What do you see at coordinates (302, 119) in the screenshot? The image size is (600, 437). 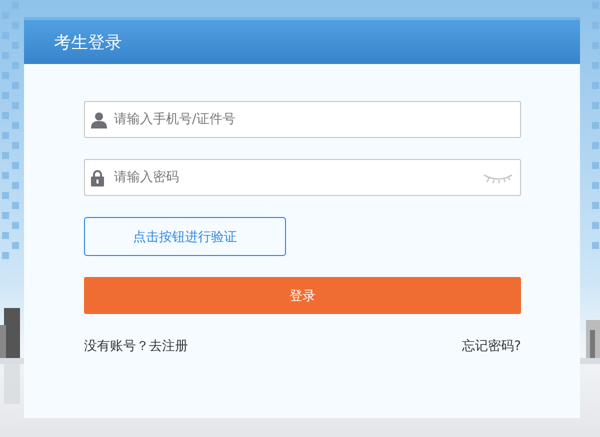 I see `account-field: 请输入手机号/证件号` at bounding box center [302, 119].